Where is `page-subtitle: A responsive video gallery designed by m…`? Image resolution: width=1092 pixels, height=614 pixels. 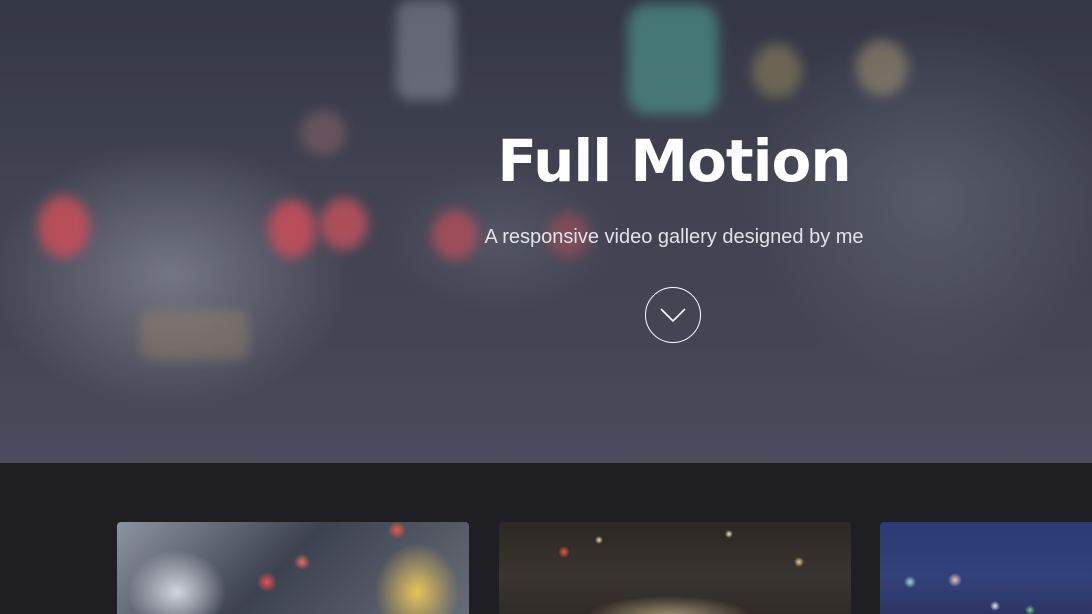
page-subtitle: A responsive video gallery designed by m… is located at coordinates (674, 237).